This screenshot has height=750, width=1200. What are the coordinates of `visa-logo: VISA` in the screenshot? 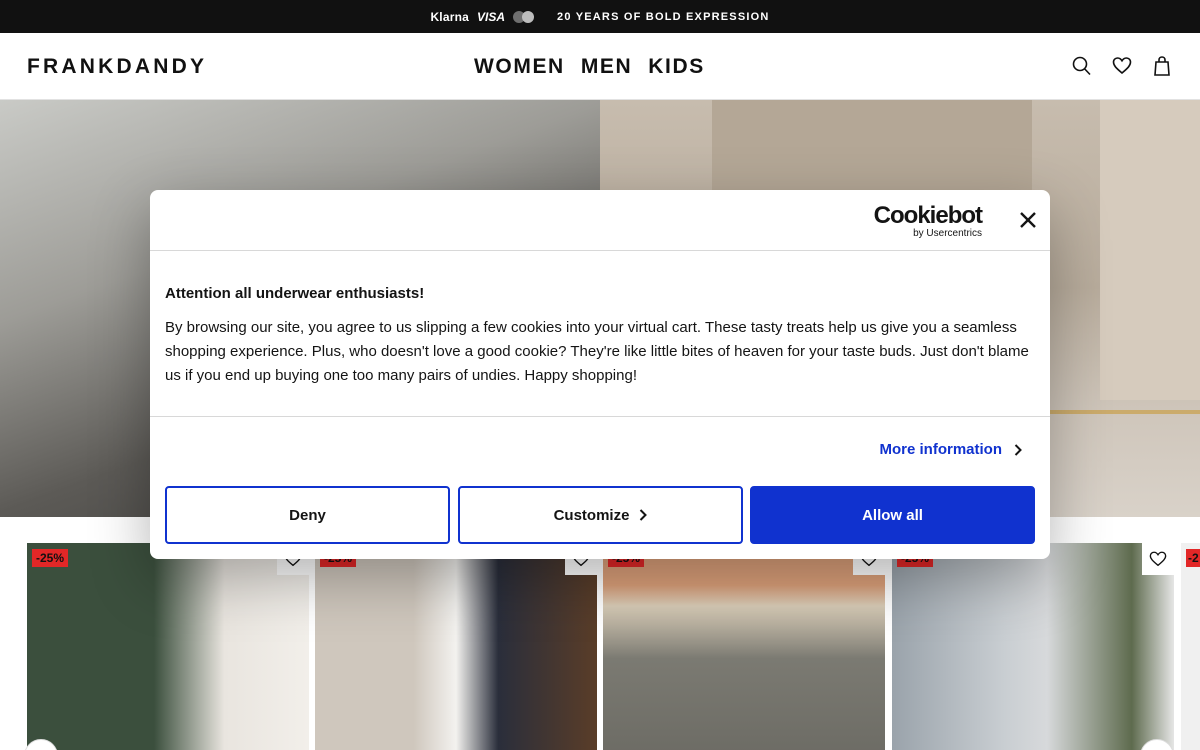 It's located at (491, 16).